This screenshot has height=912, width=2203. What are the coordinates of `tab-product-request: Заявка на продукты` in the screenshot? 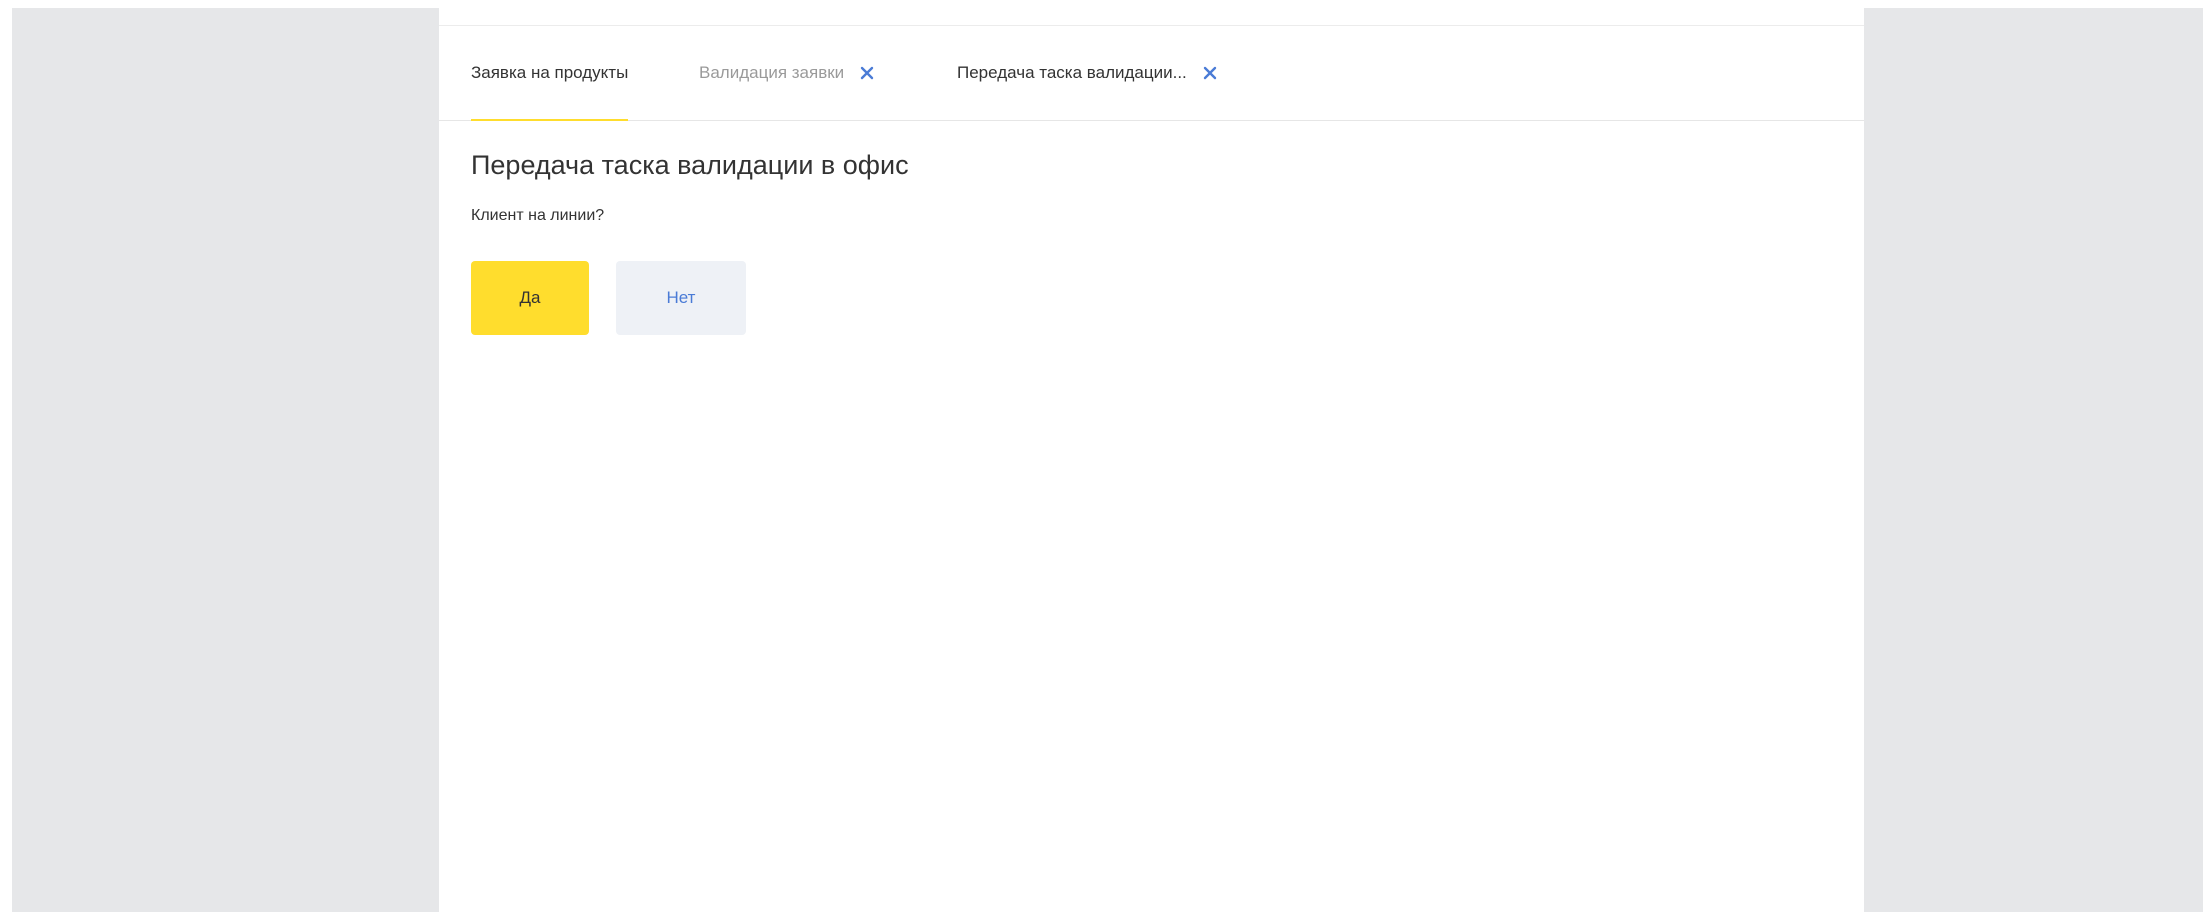 It's located at (550, 73).